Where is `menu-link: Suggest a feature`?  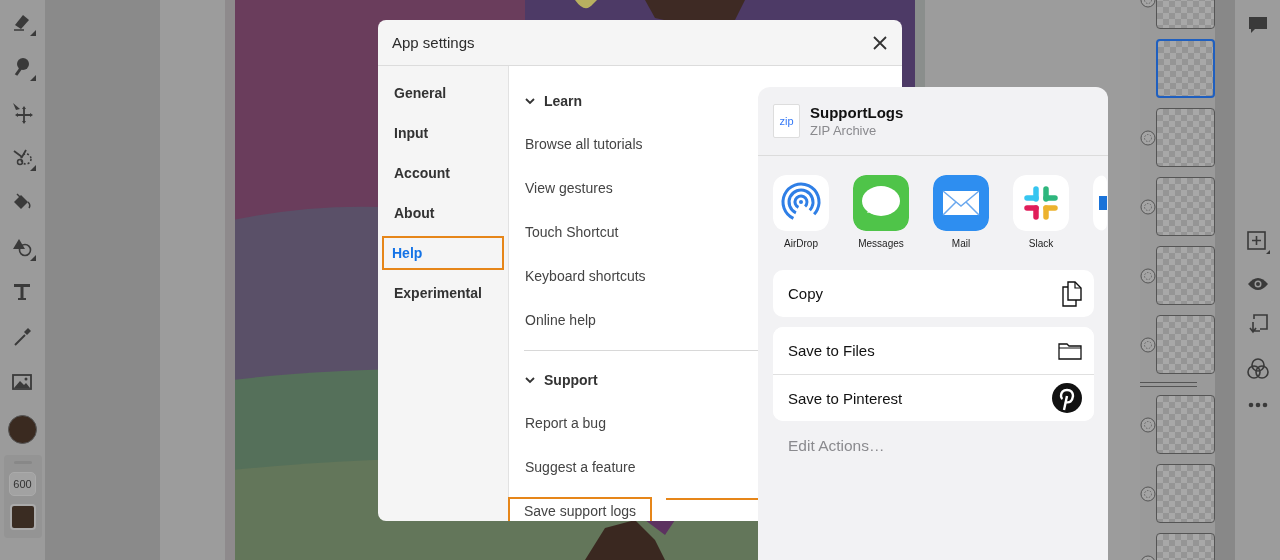
menu-link: Suggest a feature is located at coordinates (580, 467).